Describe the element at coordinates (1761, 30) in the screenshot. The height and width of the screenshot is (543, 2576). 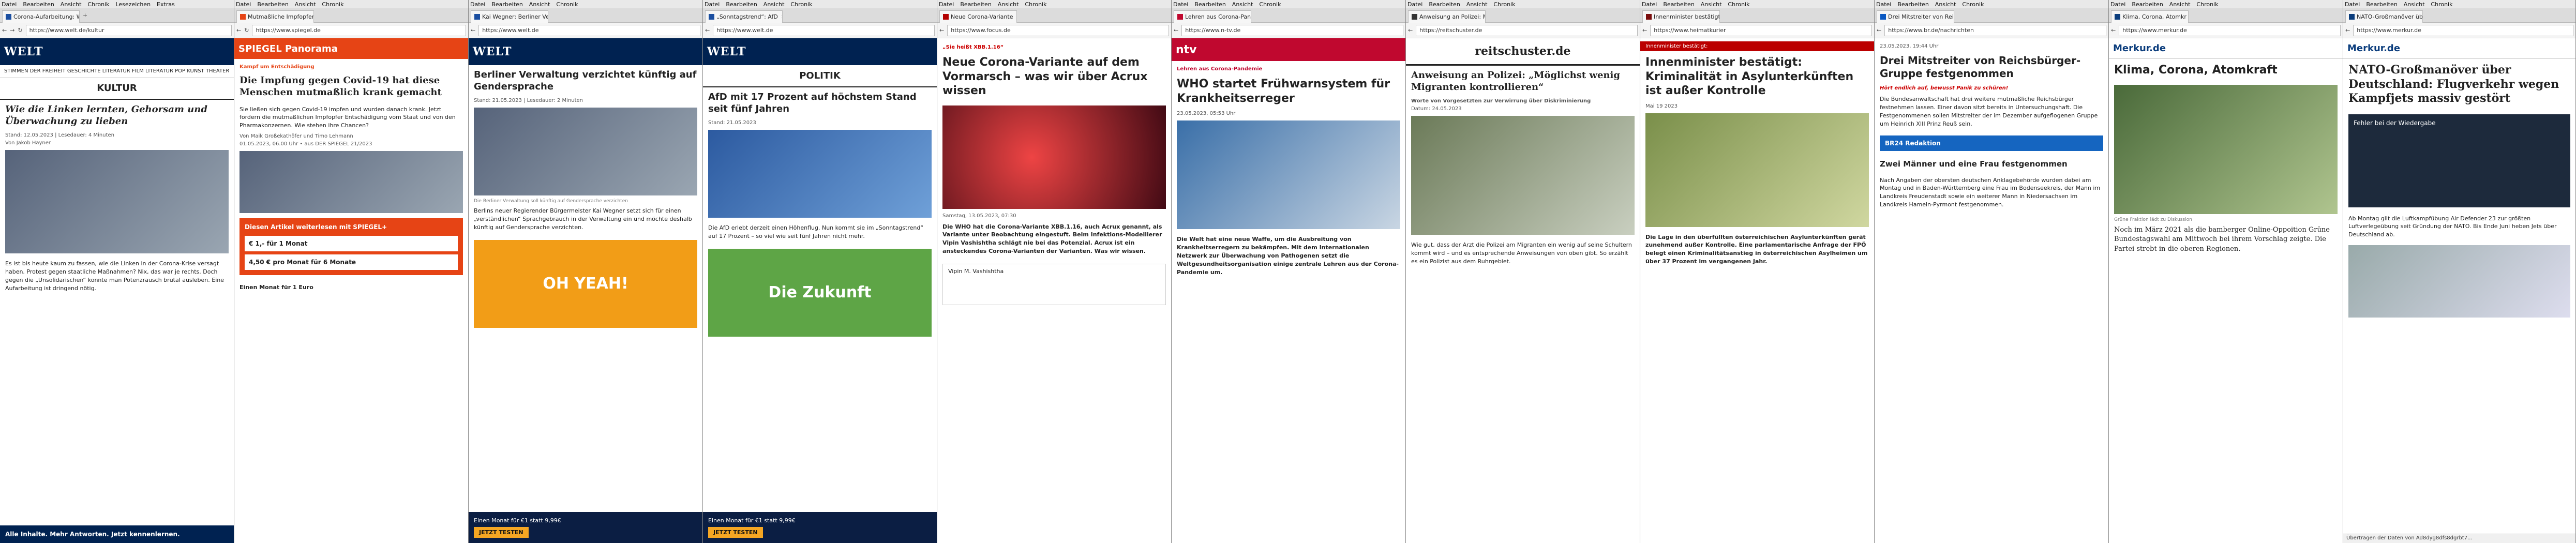
I see `url-input: https://www.heimatkurier` at that location.